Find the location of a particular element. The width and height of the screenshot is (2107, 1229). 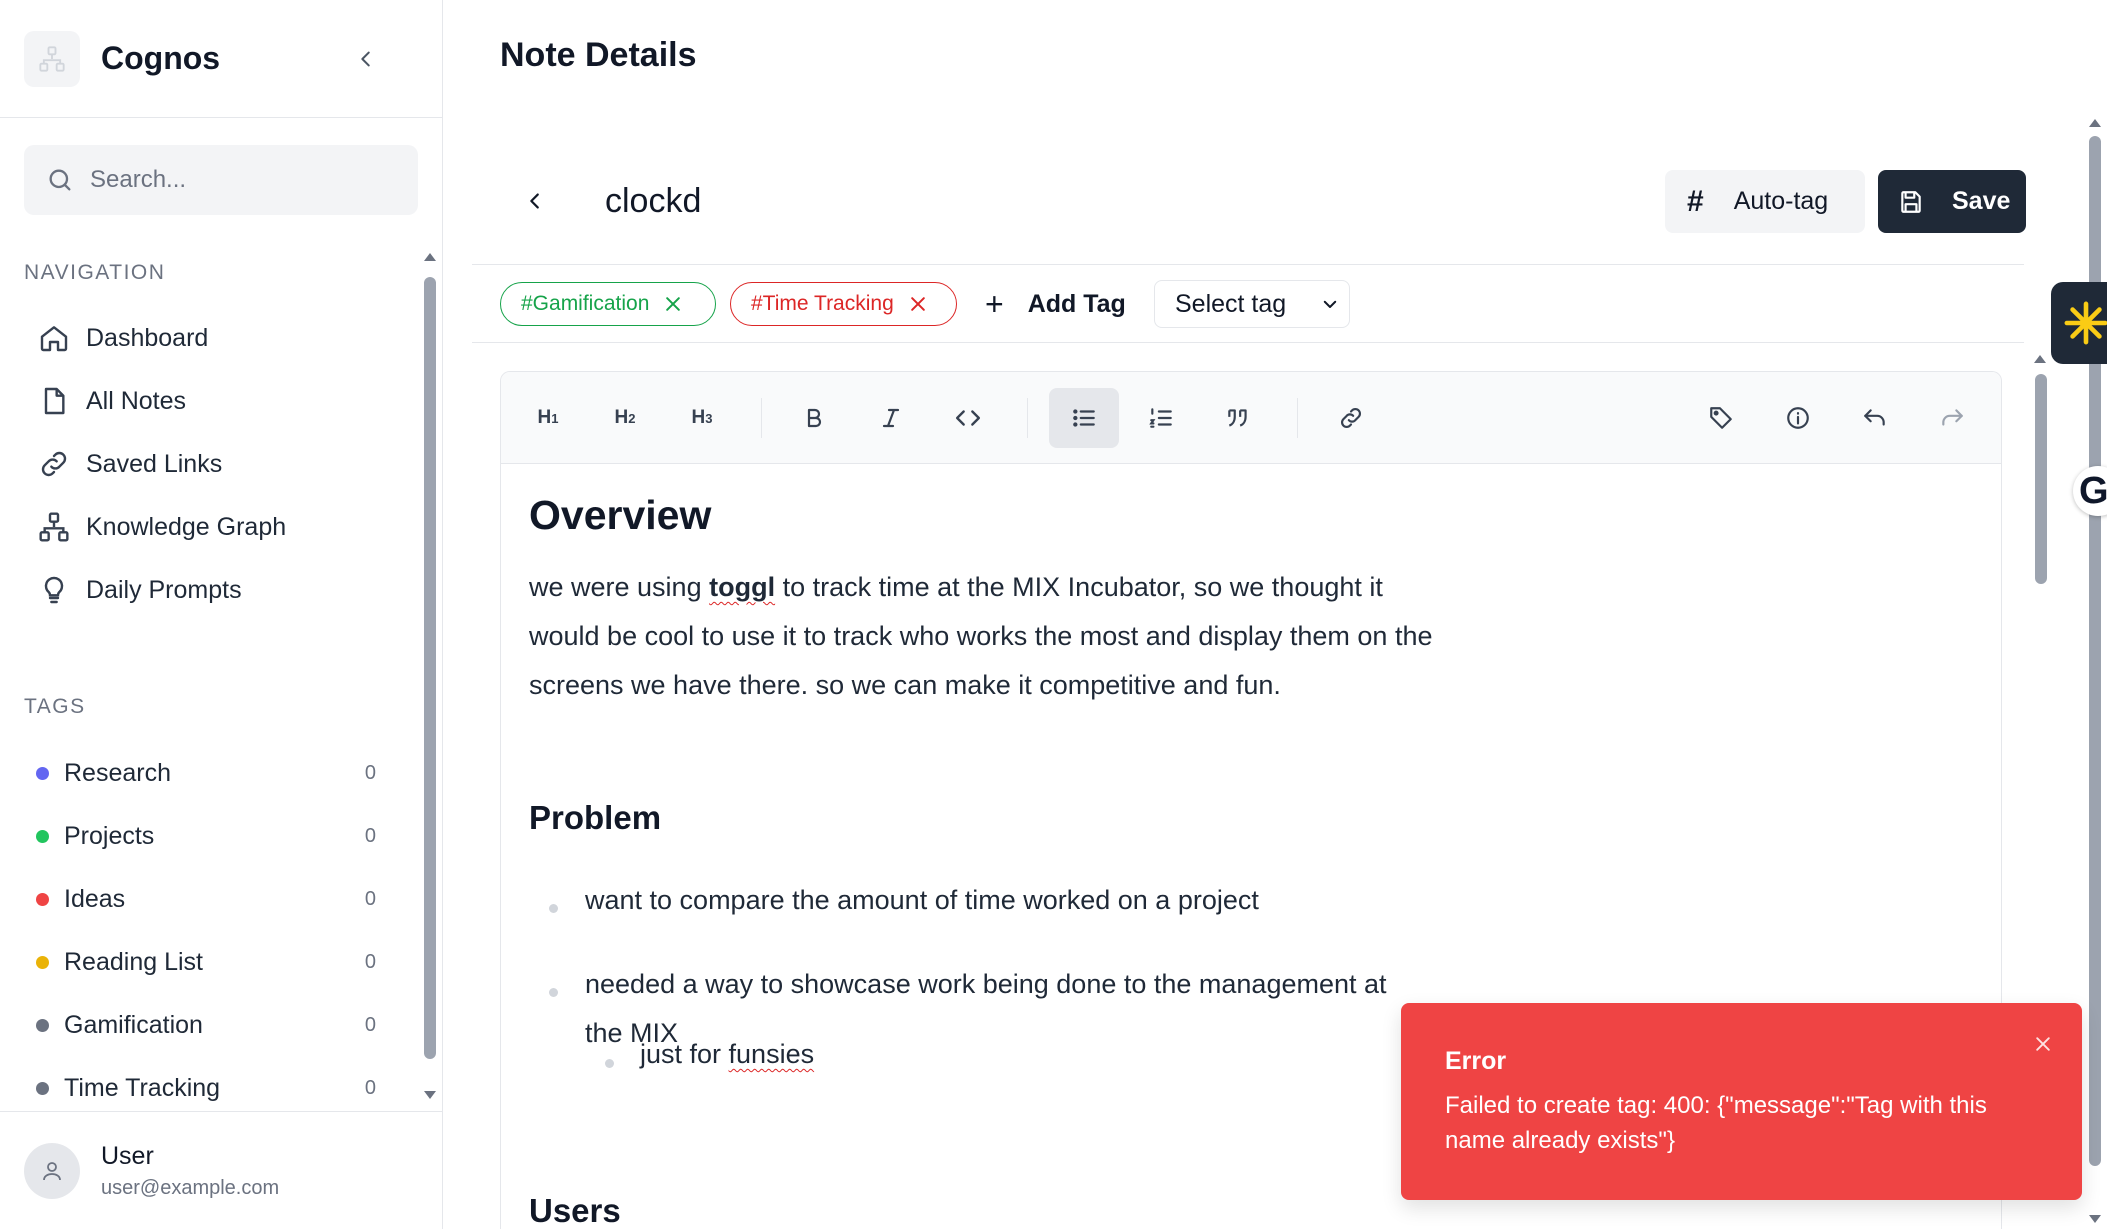

editor-scroll-thumb is located at coordinates (2041, 479).